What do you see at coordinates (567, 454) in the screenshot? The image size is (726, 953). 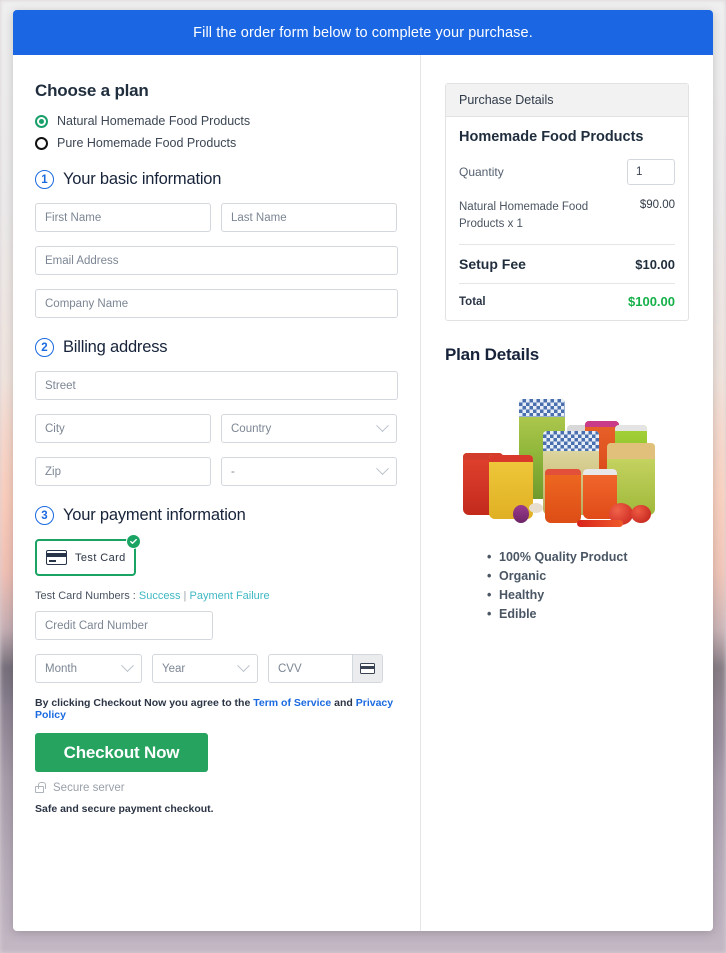 I see `plan-product-image` at bounding box center [567, 454].